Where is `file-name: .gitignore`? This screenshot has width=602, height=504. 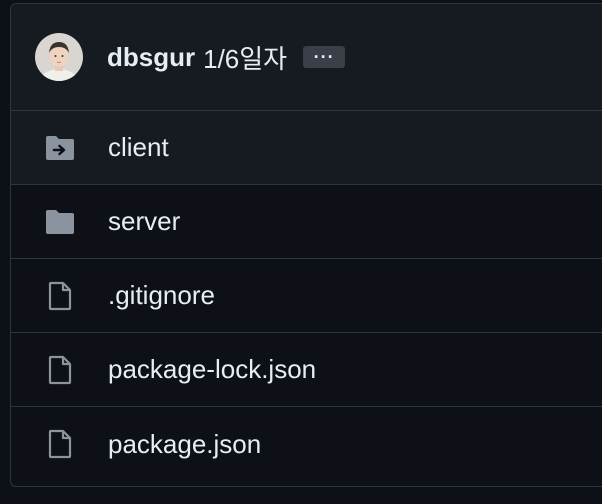
file-name: .gitignore is located at coordinates (161, 295).